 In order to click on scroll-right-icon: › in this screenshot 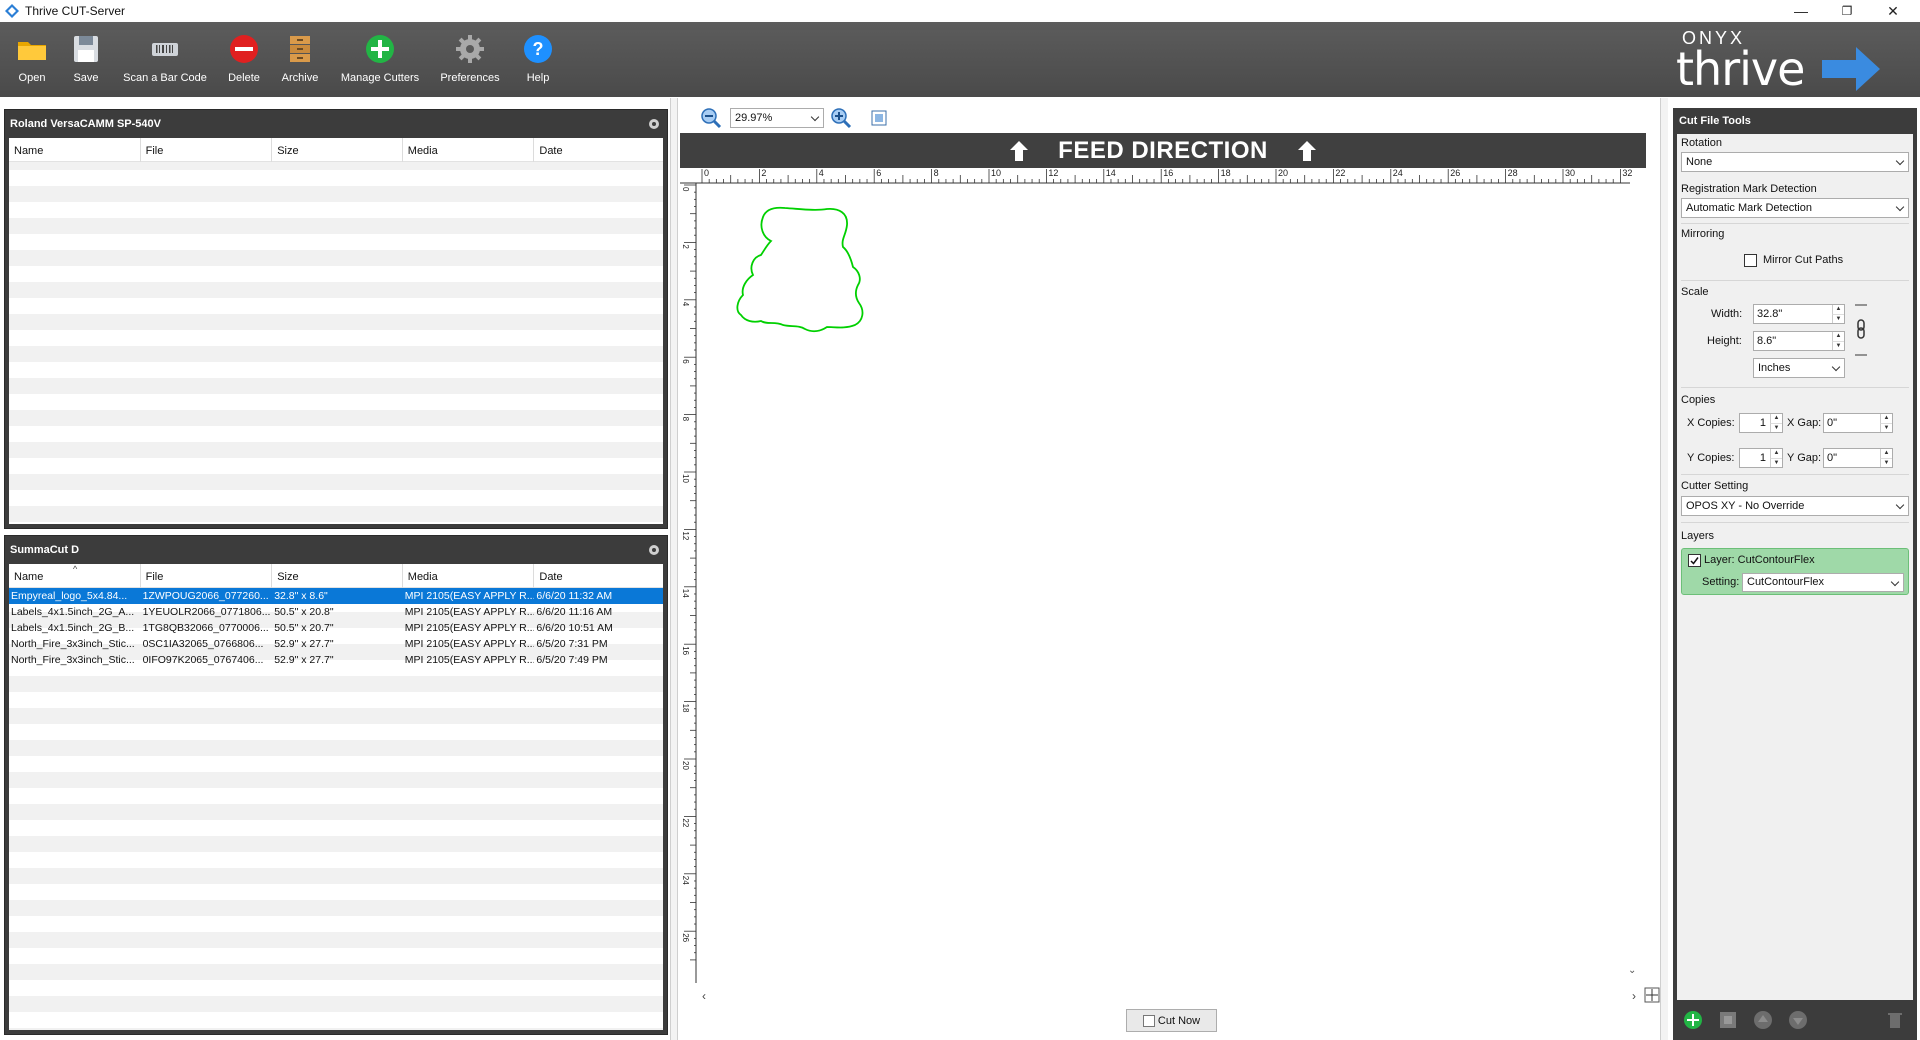, I will do `click(1634, 996)`.